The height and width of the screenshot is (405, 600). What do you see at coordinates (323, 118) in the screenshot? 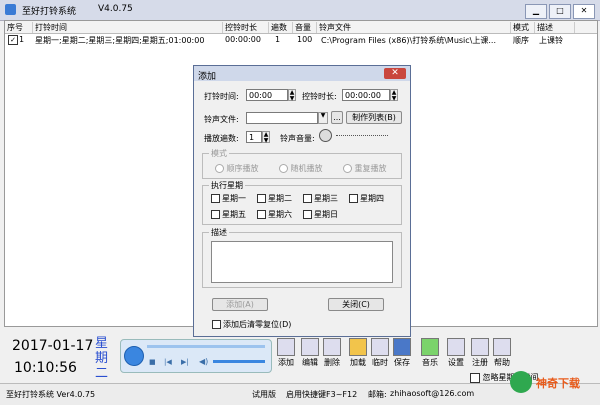
I see `file-select-dropdown: ▼` at bounding box center [323, 118].